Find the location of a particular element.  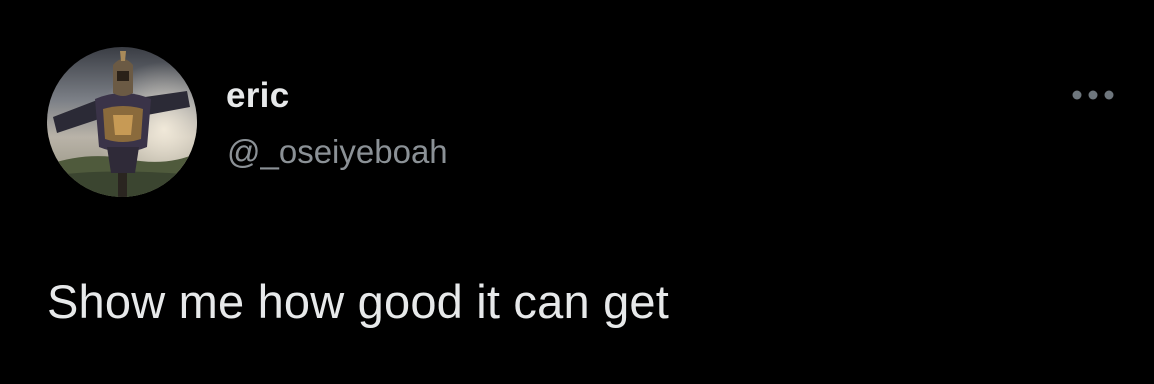

more-horizontal-icon is located at coordinates (1093, 95).